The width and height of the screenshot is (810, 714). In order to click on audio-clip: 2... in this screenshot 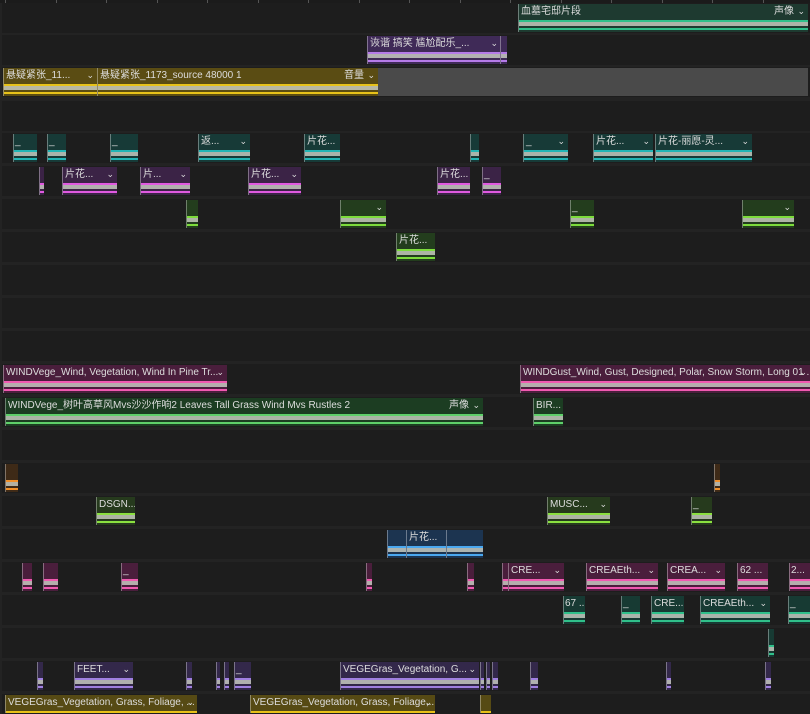, I will do `click(799, 577)`.